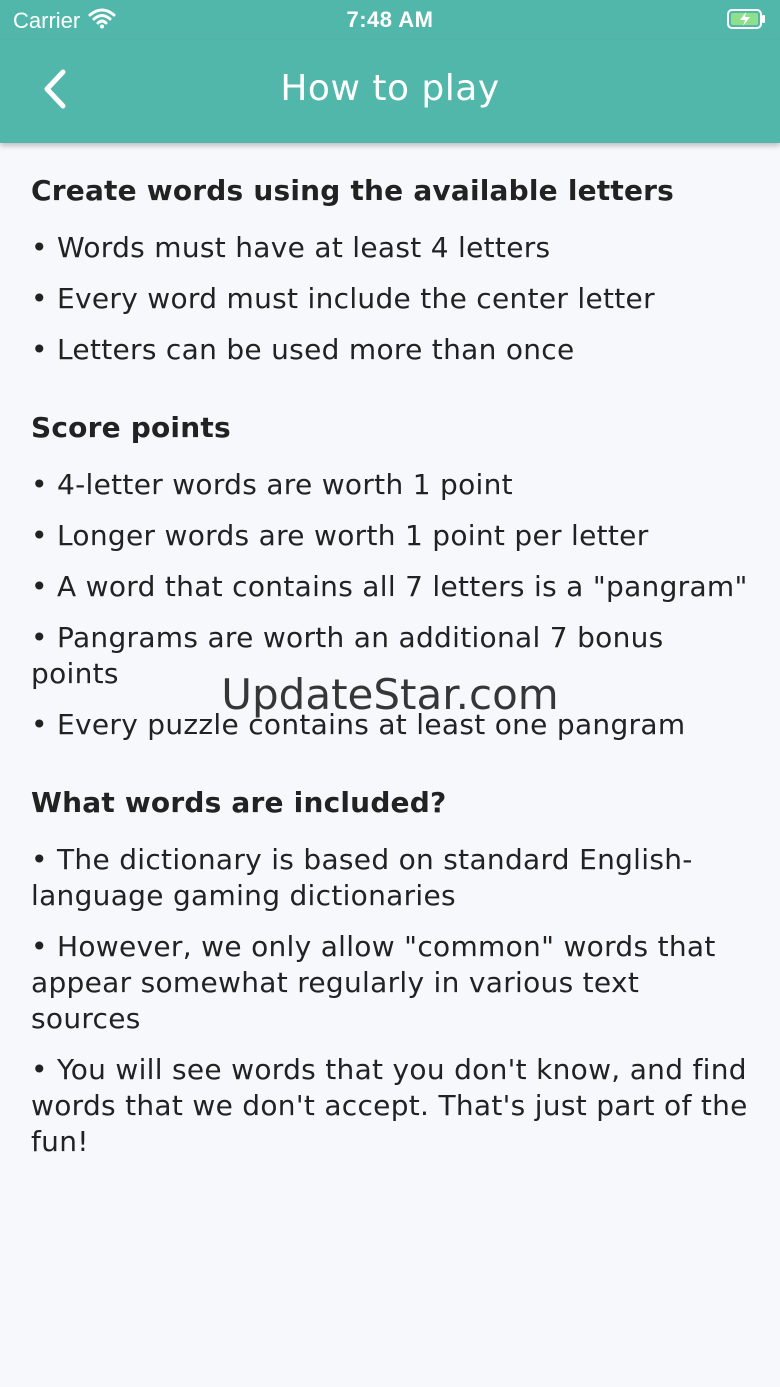  Describe the element at coordinates (291, 247) in the screenshot. I see `list-item: • Words must have at least 4 letters` at that location.